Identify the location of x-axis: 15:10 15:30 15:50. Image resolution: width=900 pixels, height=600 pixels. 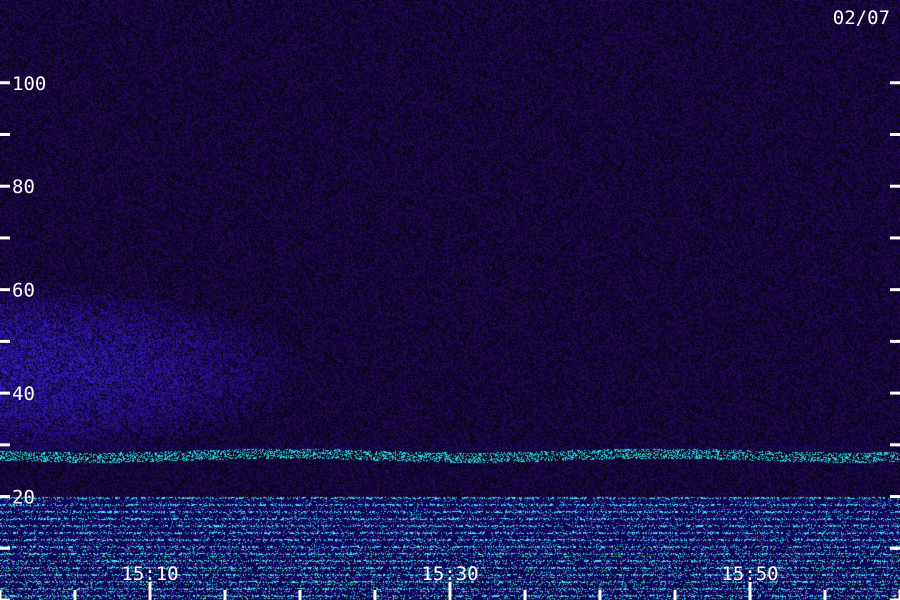
(450, 581).